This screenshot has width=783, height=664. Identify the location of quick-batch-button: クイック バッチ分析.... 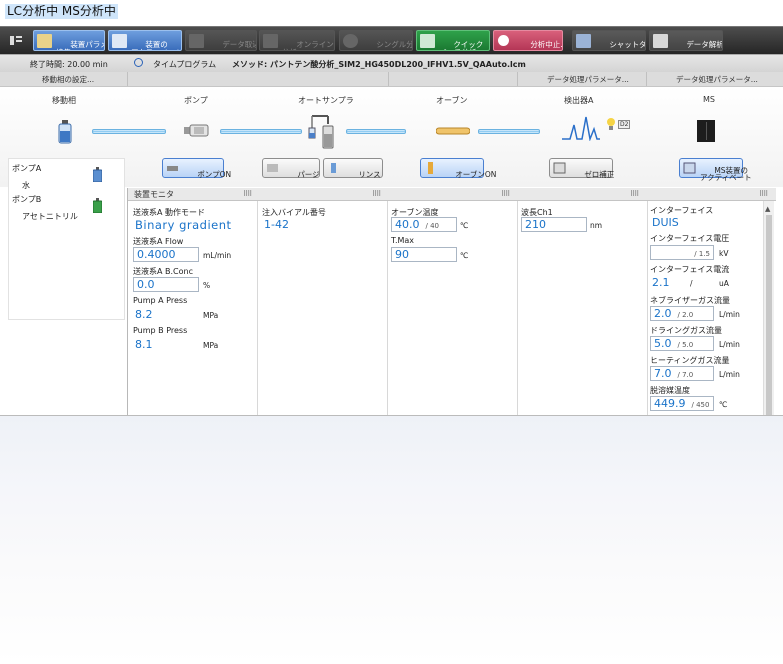
(453, 40).